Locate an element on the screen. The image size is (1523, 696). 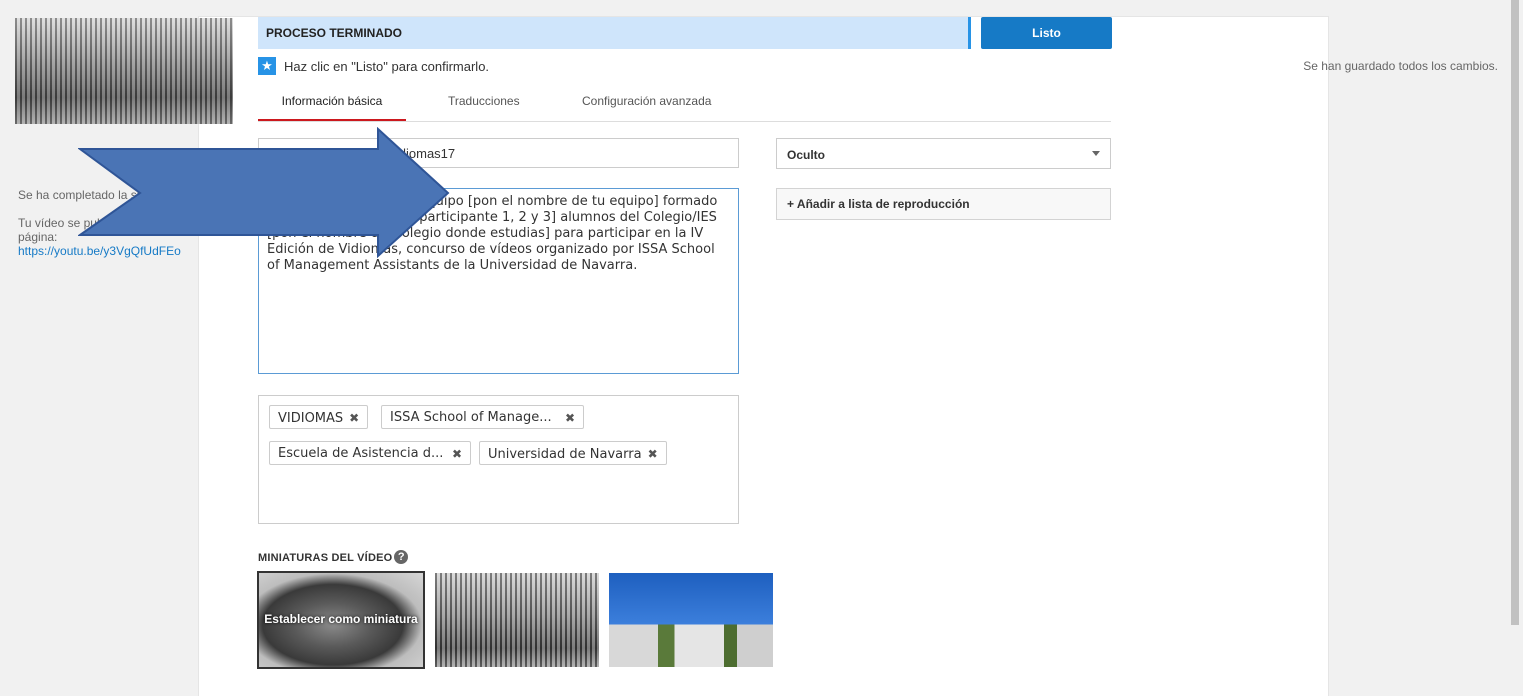
tag-label: Universidad de Navarra is located at coordinates (565, 454).